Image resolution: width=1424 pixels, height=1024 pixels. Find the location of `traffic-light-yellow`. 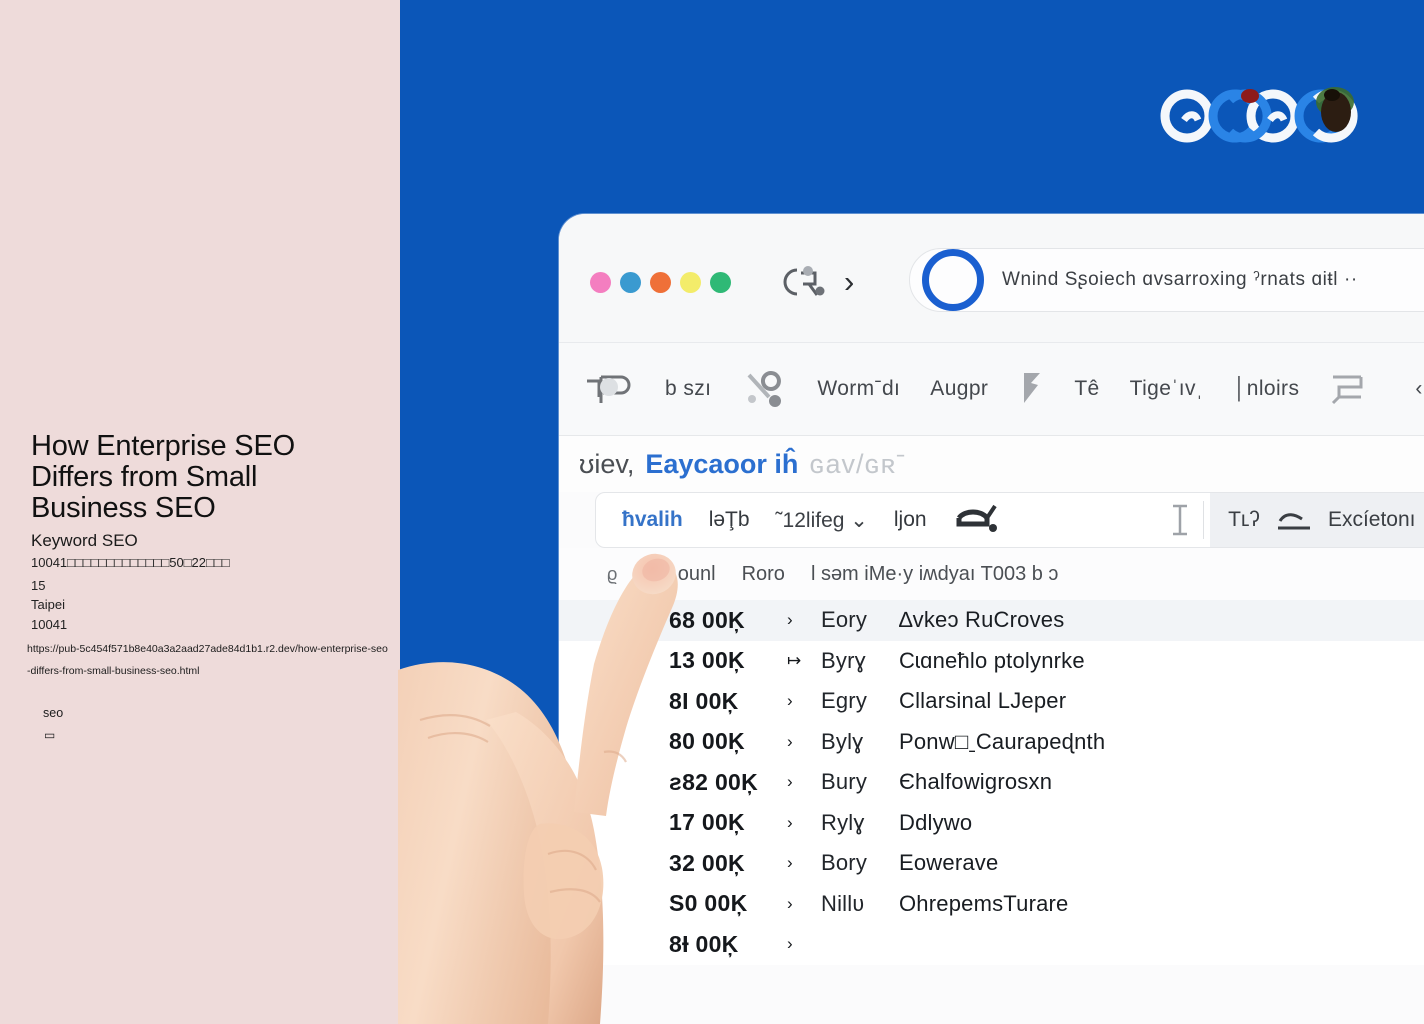

traffic-light-yellow is located at coordinates (690, 282).